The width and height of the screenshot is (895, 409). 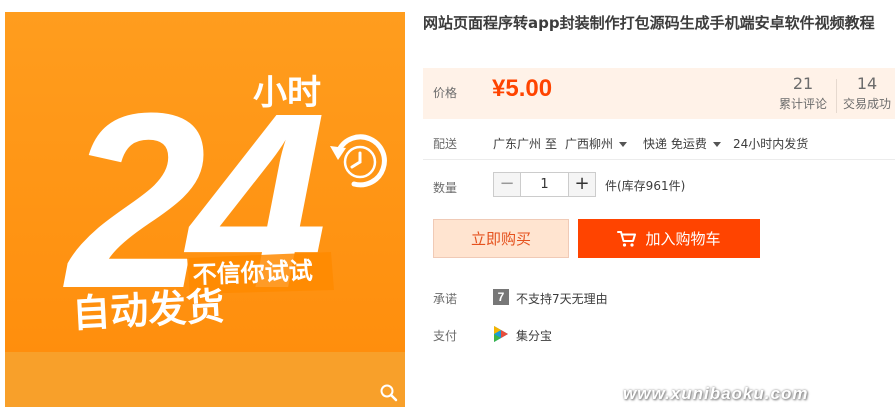 I want to click on delivery-destination-select: 广西柳州, so click(x=596, y=143).